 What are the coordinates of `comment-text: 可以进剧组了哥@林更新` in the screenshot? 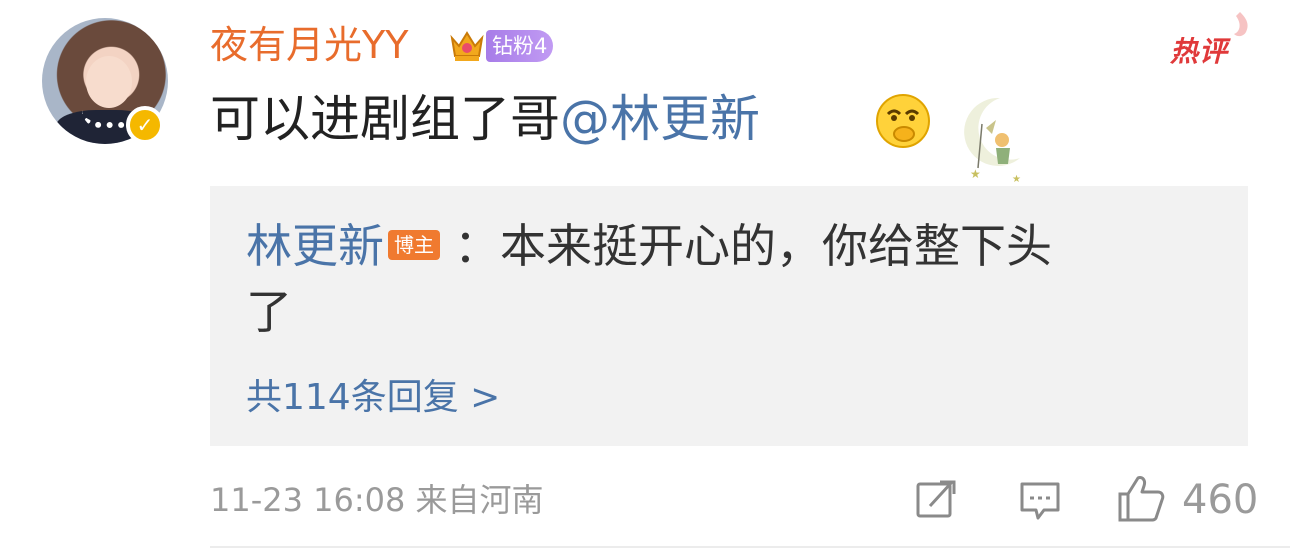 It's located at (485, 119).